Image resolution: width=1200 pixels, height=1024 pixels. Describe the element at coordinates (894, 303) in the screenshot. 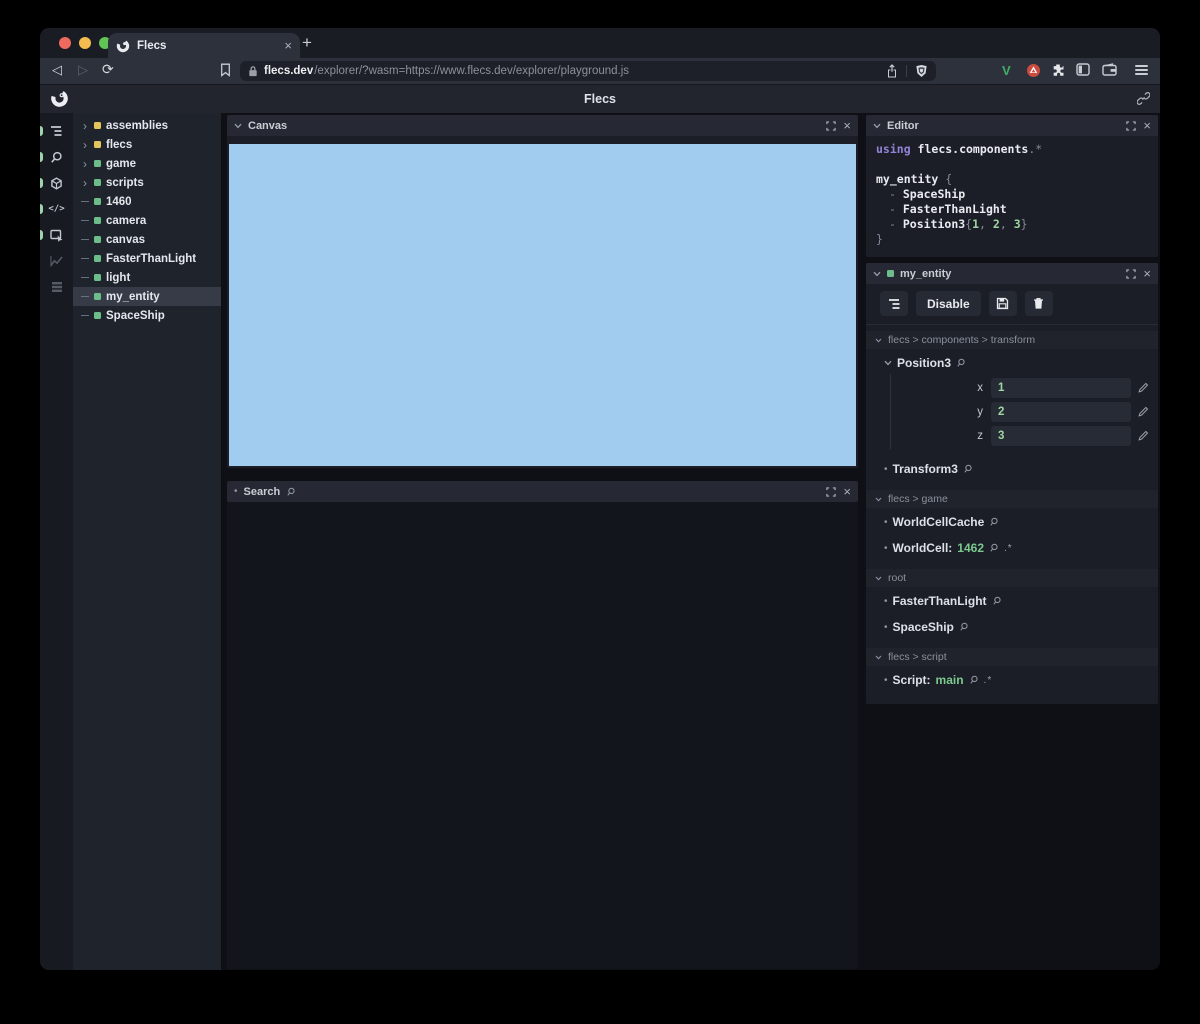

I see `show-in-tree-button` at that location.